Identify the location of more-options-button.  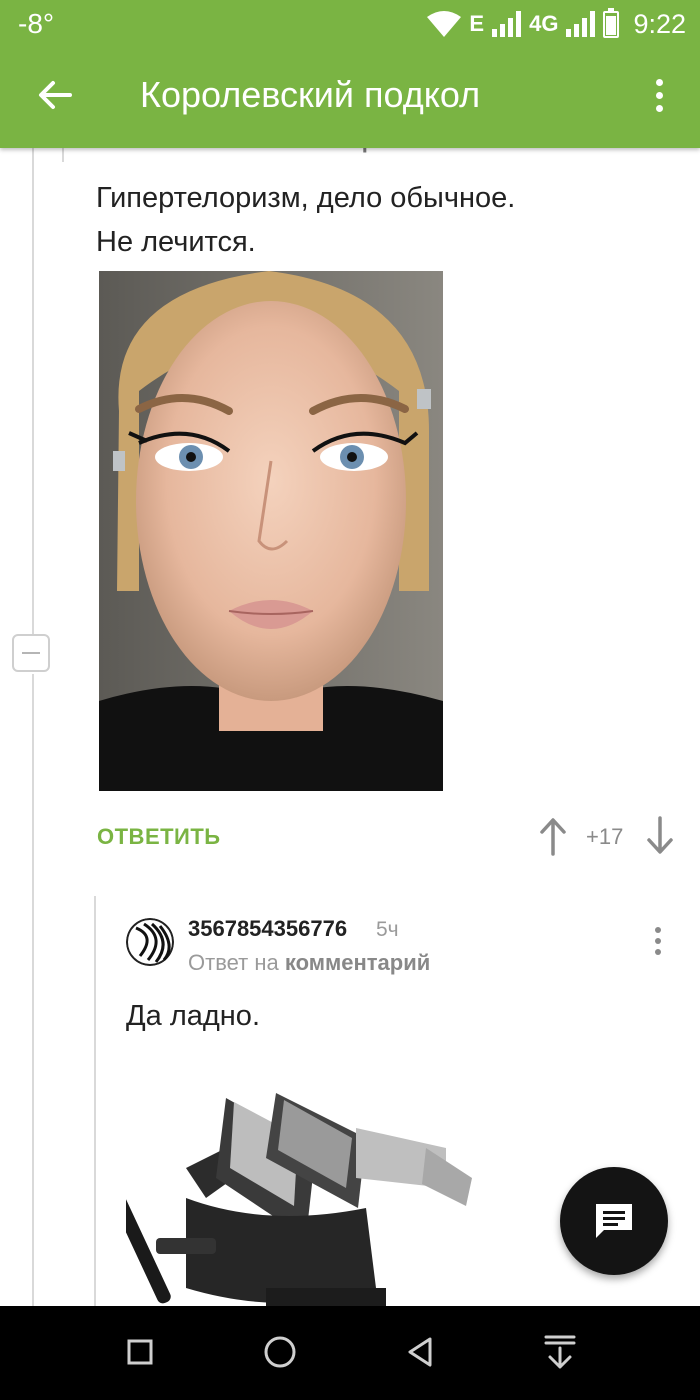
(659, 95).